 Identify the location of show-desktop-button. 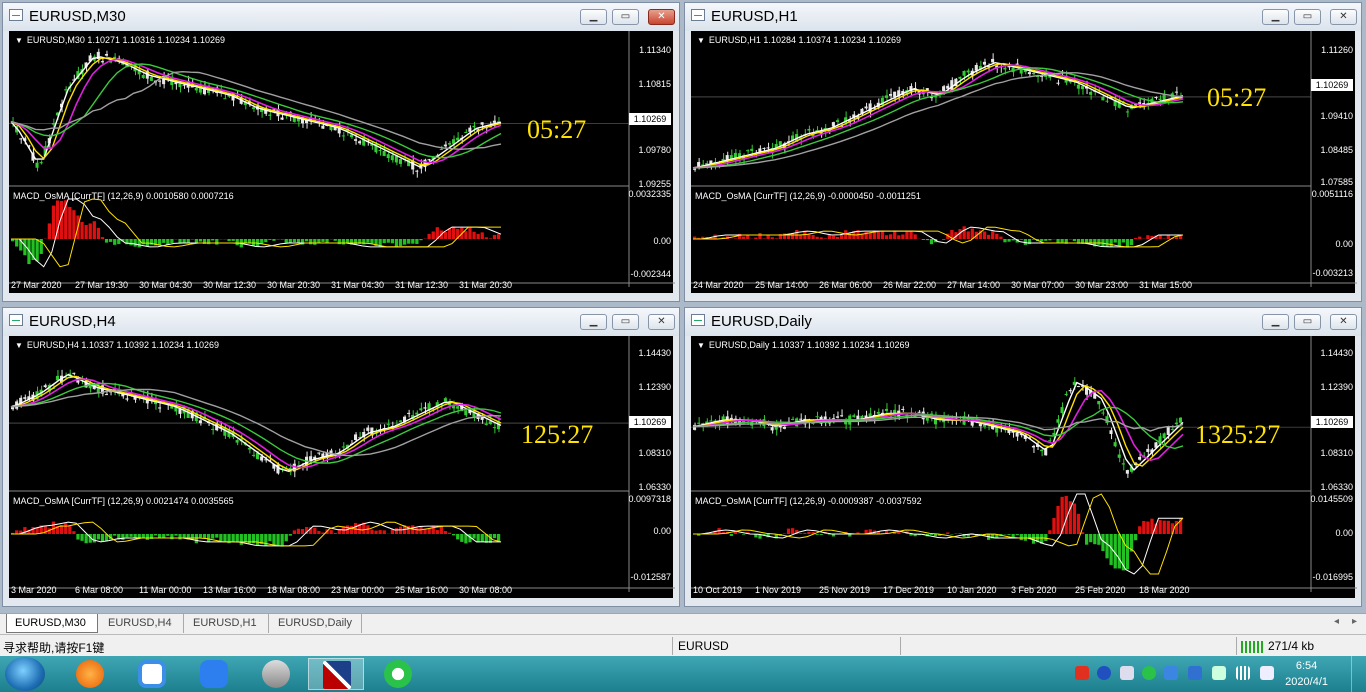
(1358, 674).